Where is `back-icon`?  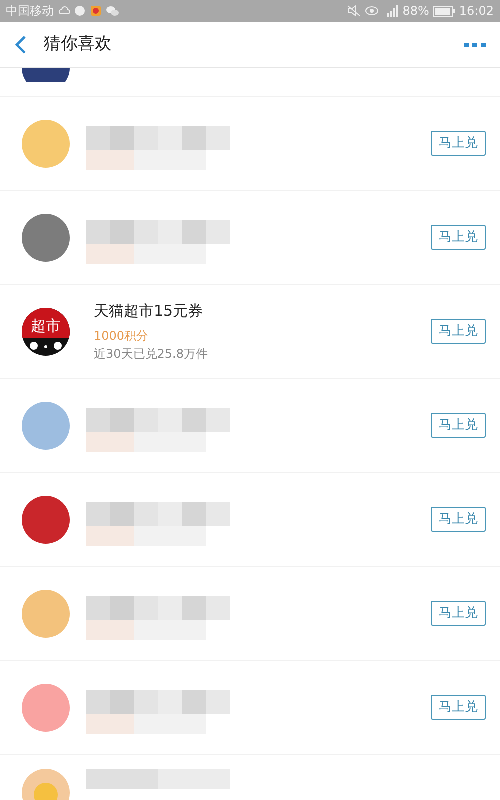
back-icon is located at coordinates (21, 44).